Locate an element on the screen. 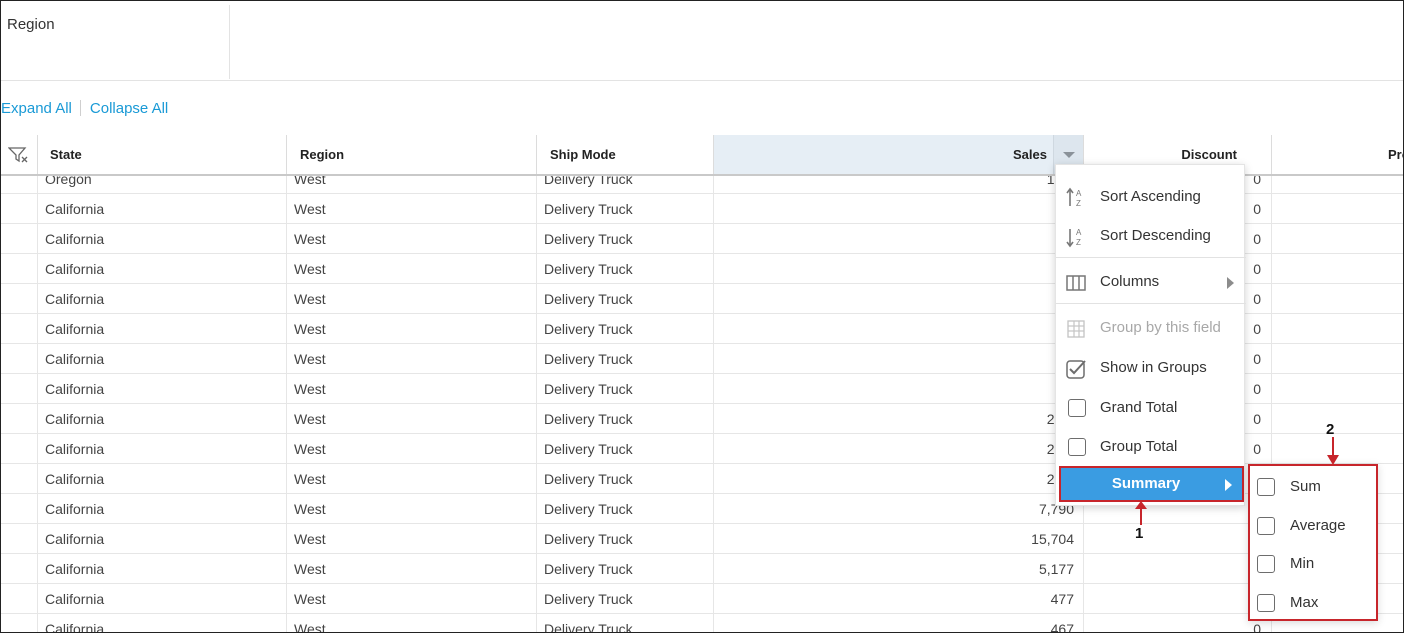 Image resolution: width=1404 pixels, height=633 pixels. filter-header-cell is located at coordinates (19, 154).